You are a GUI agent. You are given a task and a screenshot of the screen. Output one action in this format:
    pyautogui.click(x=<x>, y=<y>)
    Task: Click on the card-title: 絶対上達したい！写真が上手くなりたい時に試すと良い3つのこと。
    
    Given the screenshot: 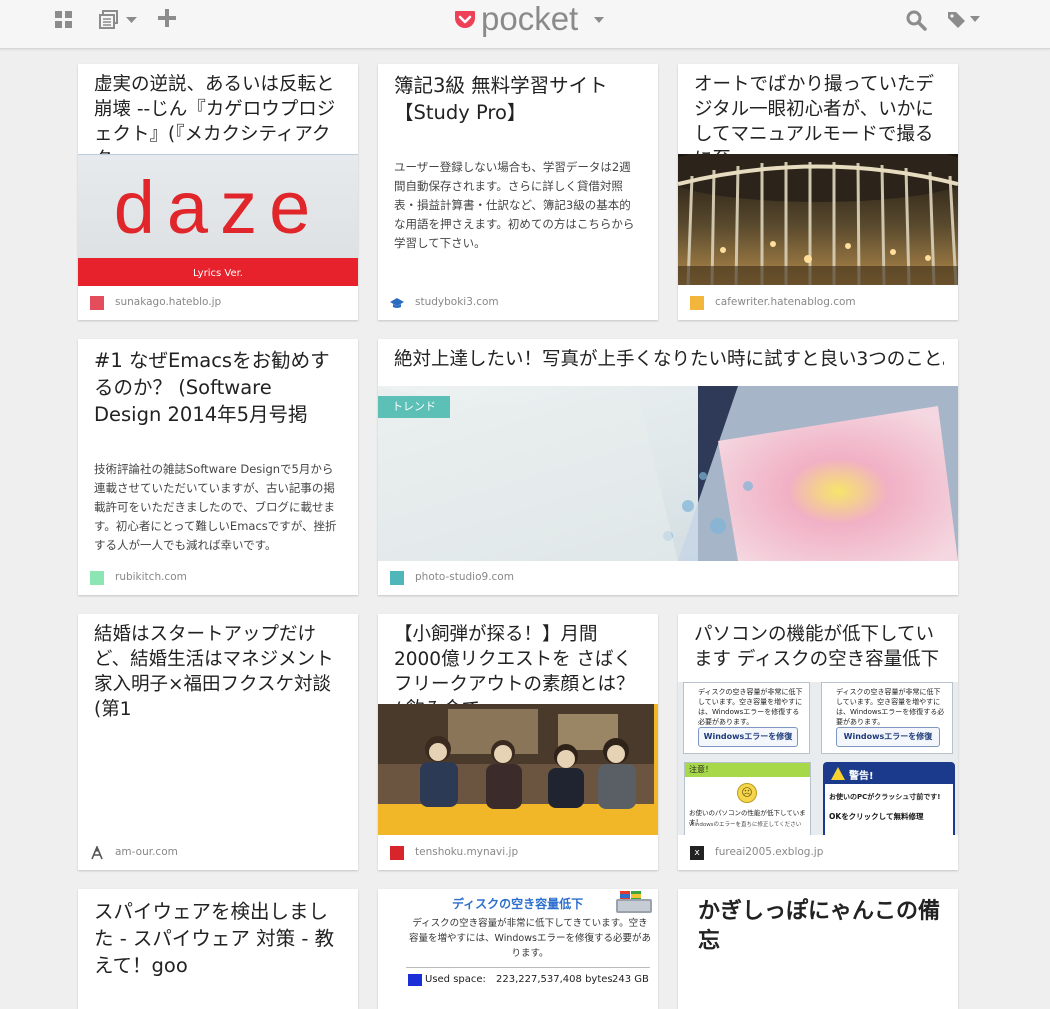 What is the action you would take?
    pyautogui.click(x=669, y=359)
    